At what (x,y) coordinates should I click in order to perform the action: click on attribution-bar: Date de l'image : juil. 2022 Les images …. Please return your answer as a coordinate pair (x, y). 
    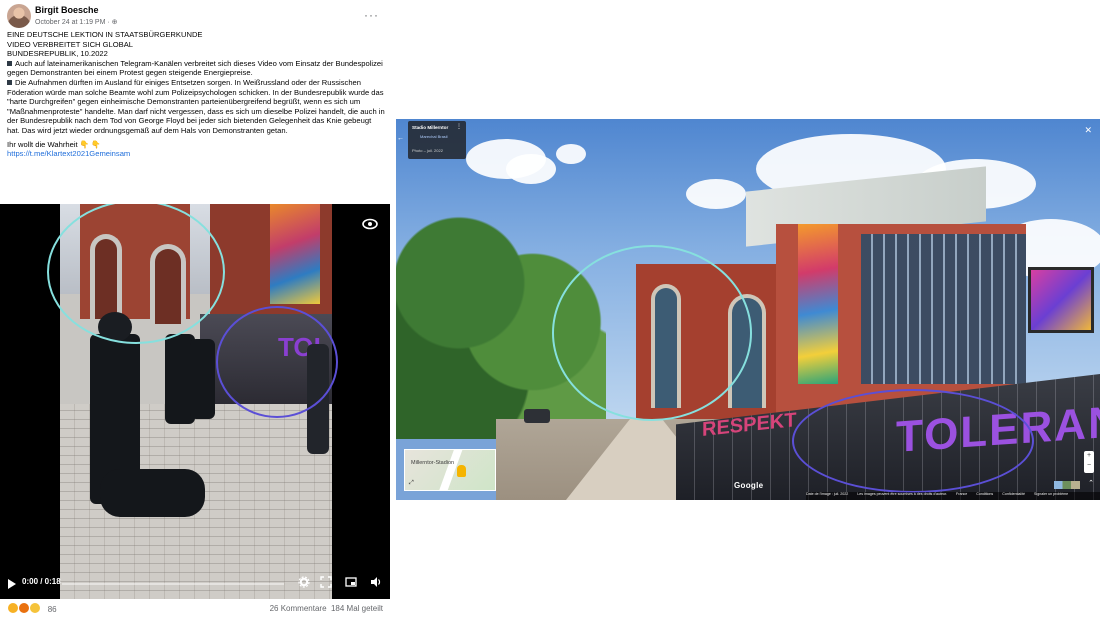
    Looking at the image, I should click on (953, 496).